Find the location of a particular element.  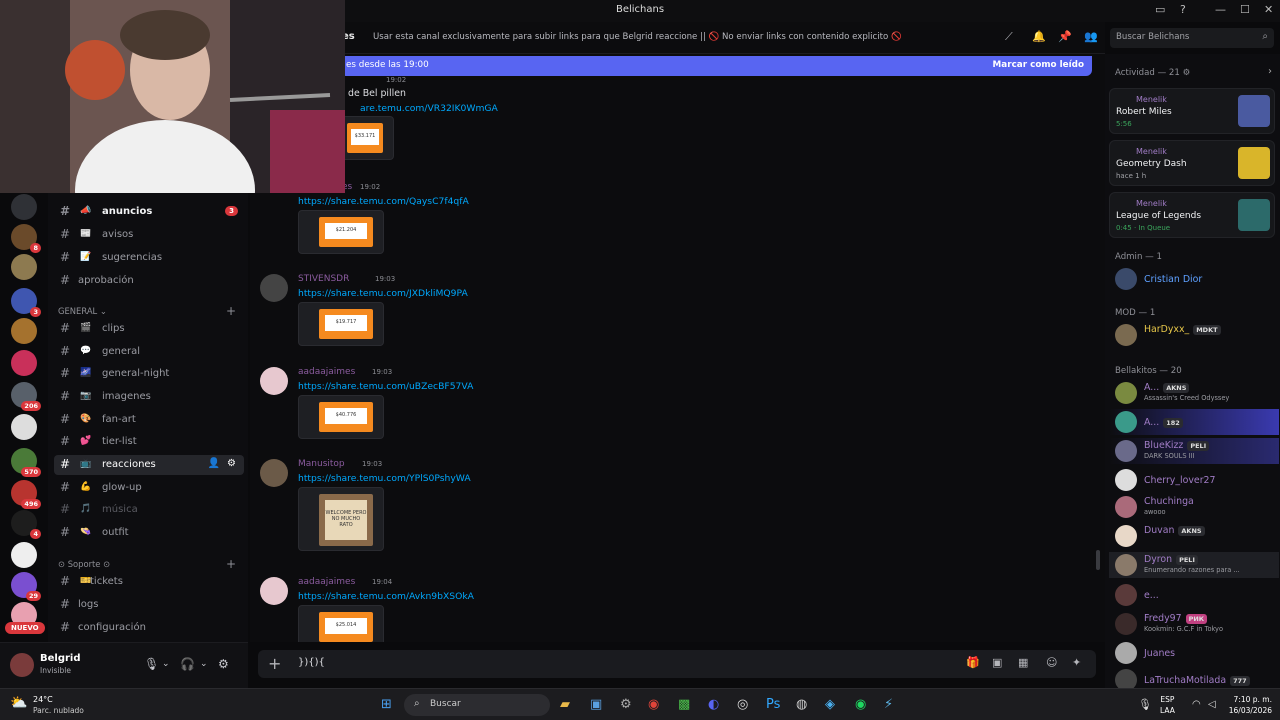

gift-icon: 🎁 is located at coordinates (973, 662).